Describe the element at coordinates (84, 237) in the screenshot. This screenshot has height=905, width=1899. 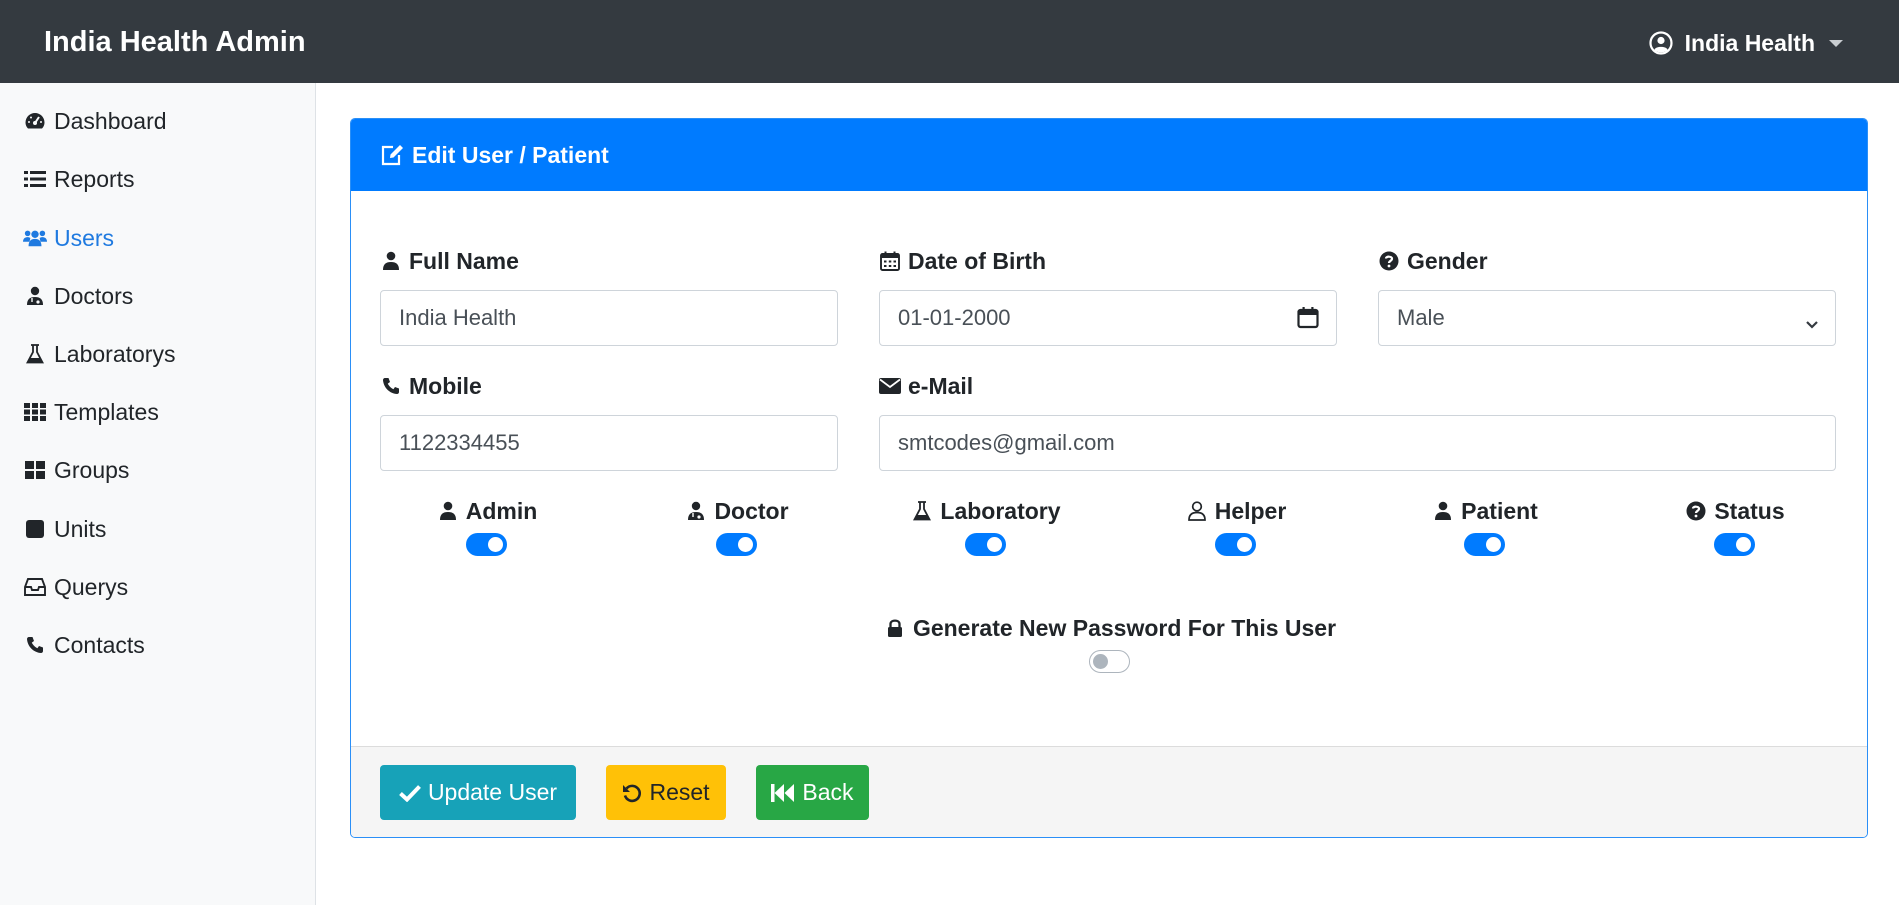
I see `sidebar-item-label: Users` at that location.